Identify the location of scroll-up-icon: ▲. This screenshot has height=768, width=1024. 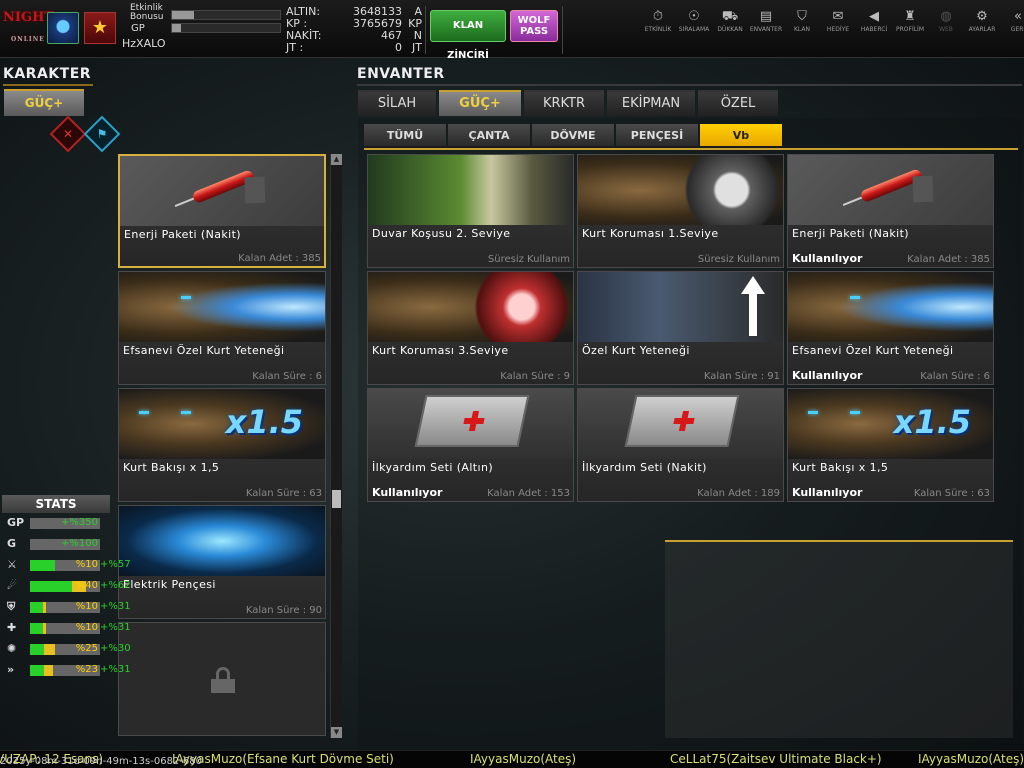
(336, 159).